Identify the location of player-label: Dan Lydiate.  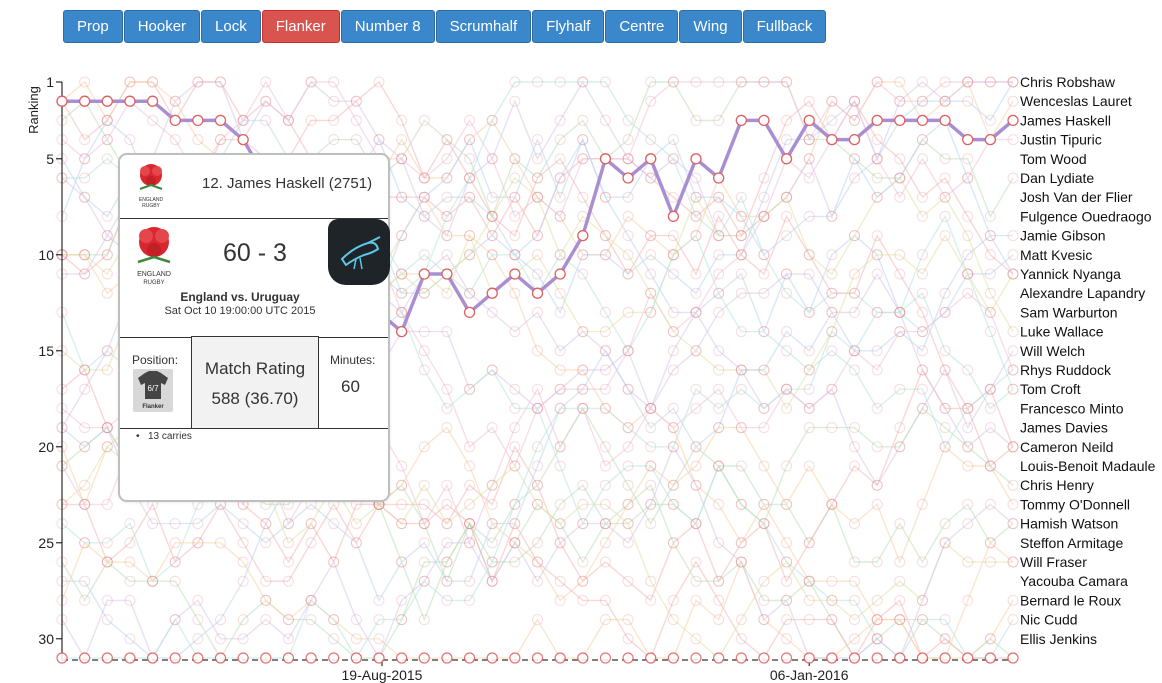
(1057, 178).